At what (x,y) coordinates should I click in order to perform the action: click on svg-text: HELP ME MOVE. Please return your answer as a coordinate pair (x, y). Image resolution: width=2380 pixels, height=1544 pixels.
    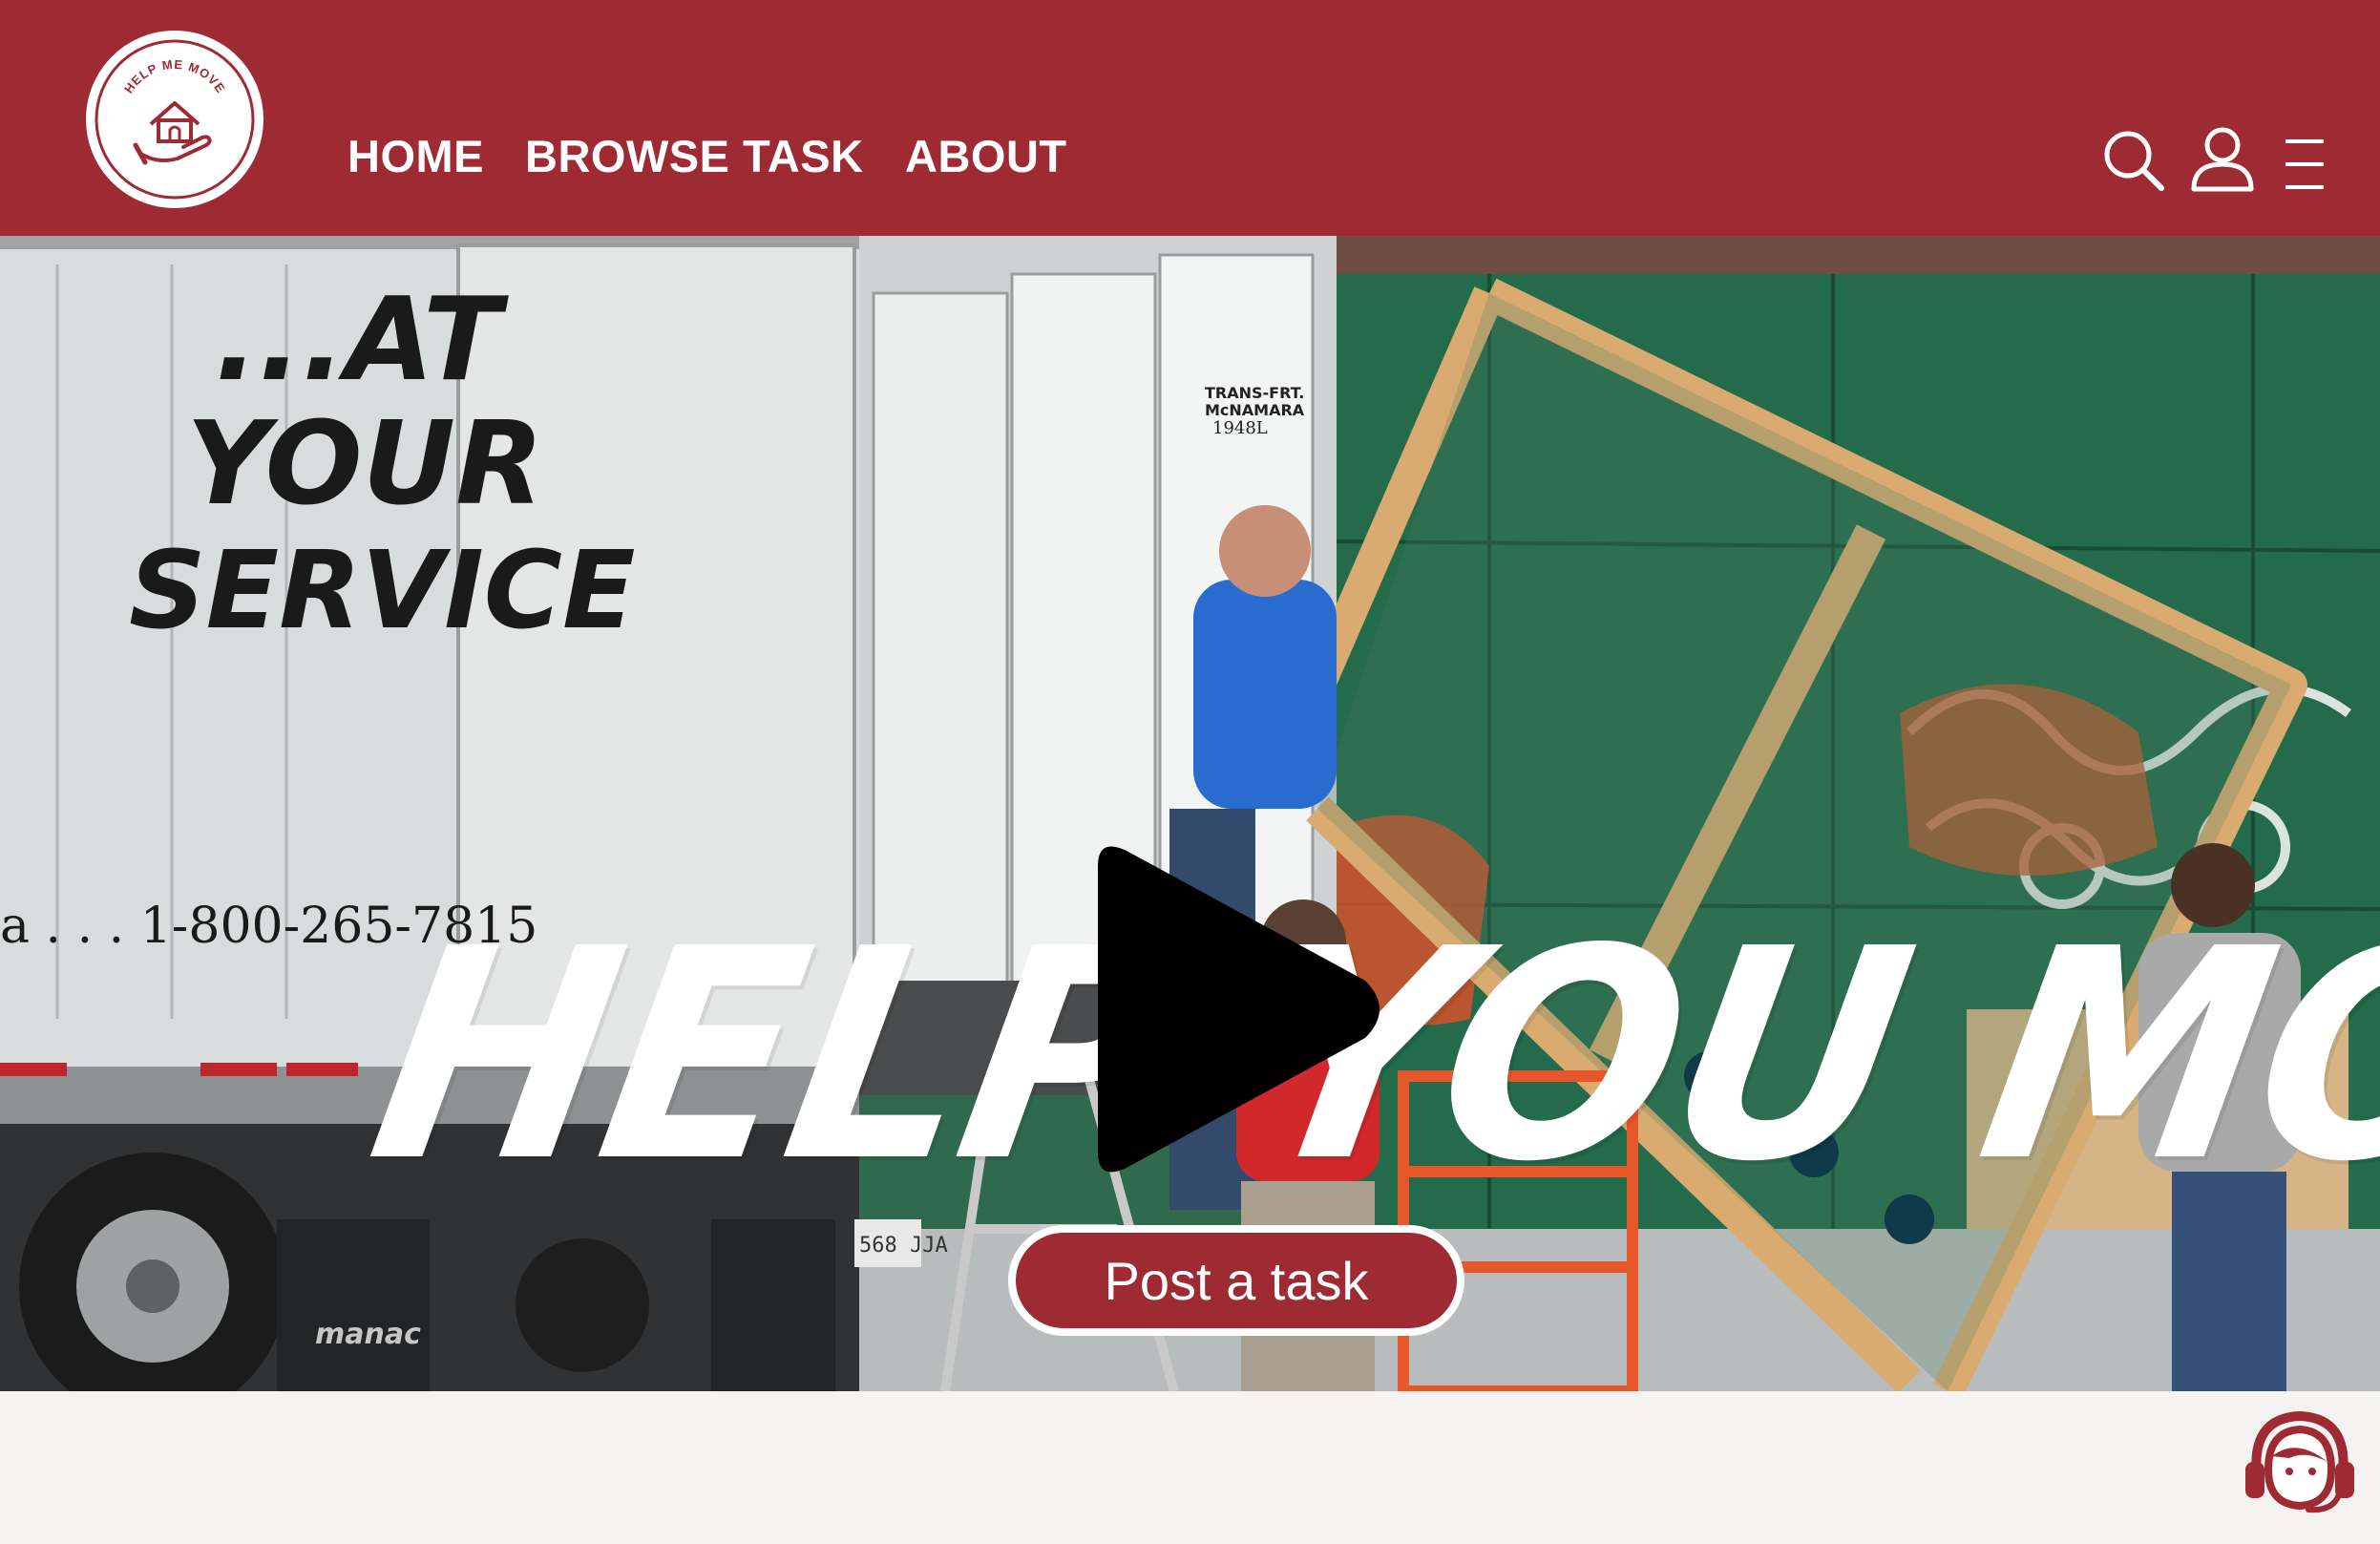
    Looking at the image, I should click on (174, 76).